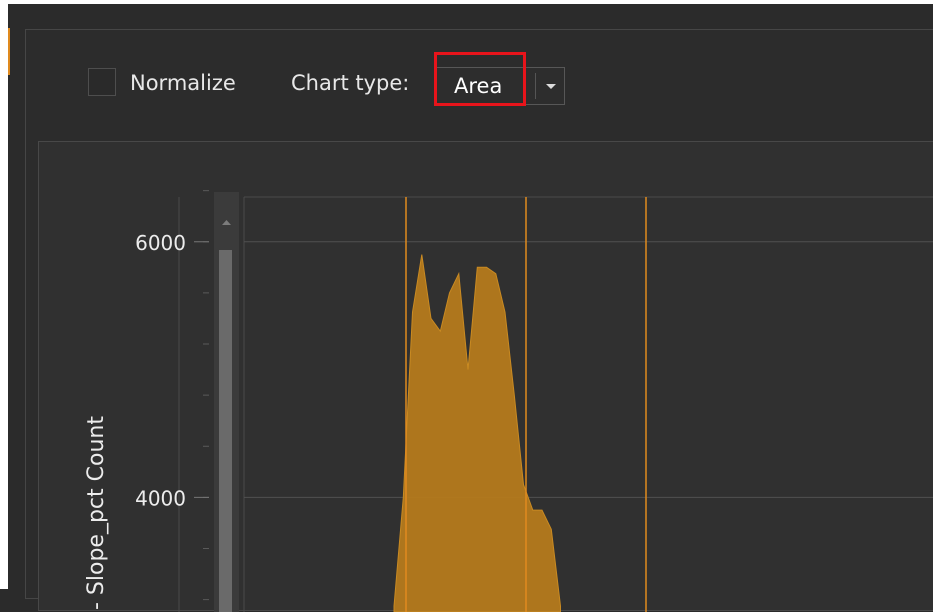 The width and height of the screenshot is (933, 612). I want to click on normalize-checkbox, so click(102, 82).